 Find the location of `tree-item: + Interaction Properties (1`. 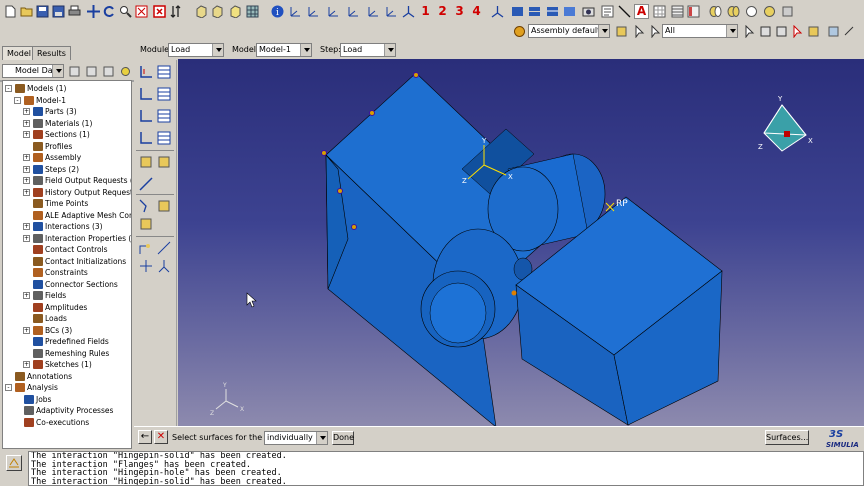

tree-item: + Interaction Properties (1 is located at coordinates (67, 238).